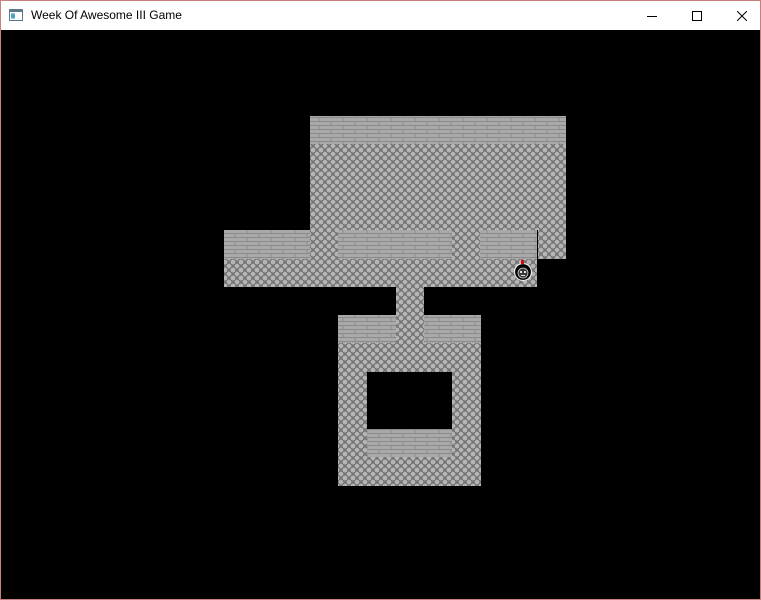 The image size is (761, 600). I want to click on minimize-button, so click(651, 15).